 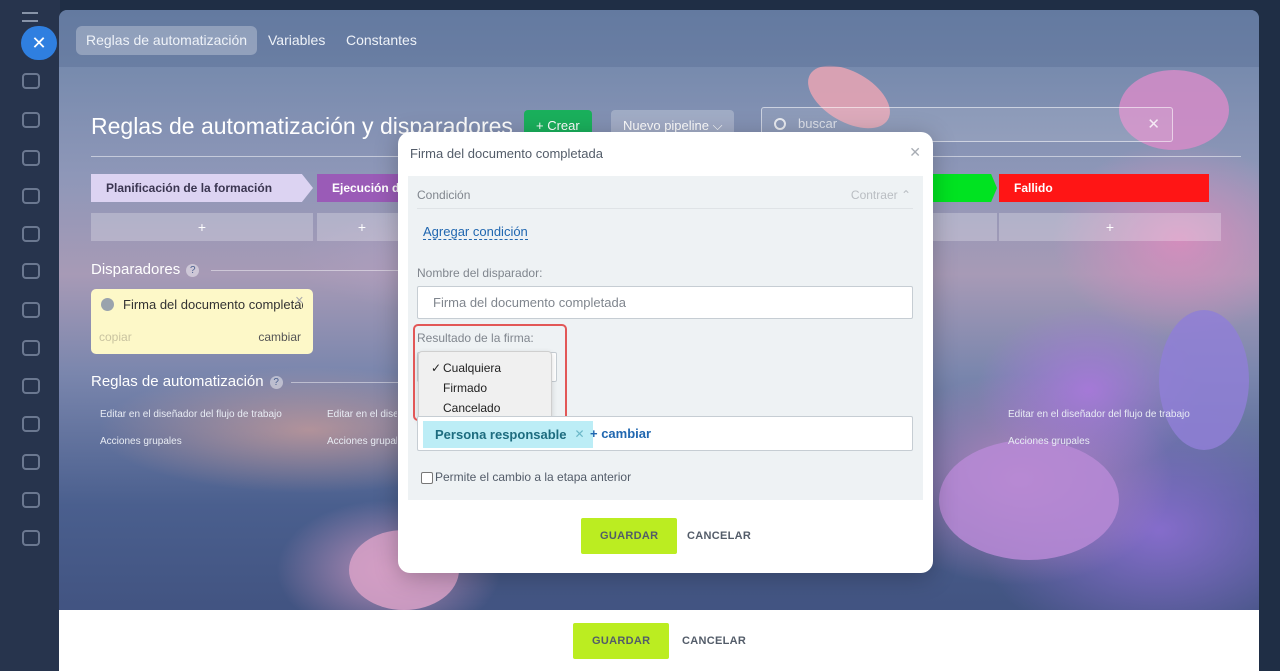 What do you see at coordinates (665, 433) in the screenshot?
I see `responsible-field: Persona responsable ✕ + cambiar` at bounding box center [665, 433].